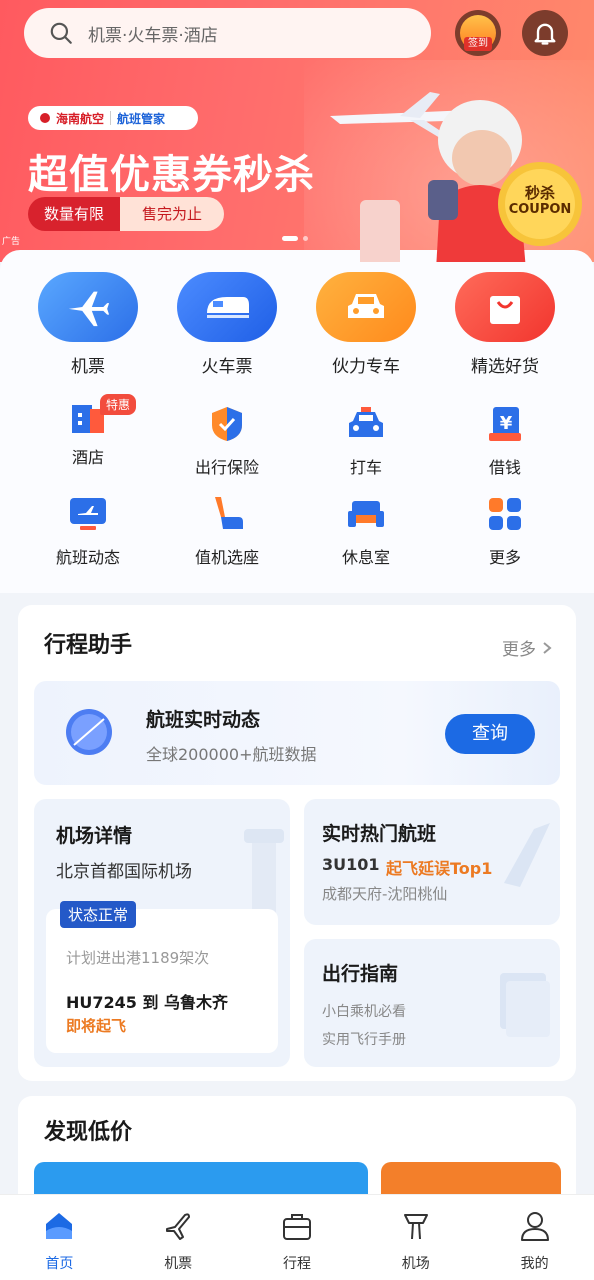 The width and height of the screenshot is (594, 1280). I want to click on airport-next-flight: HU7245 到 乌鲁木齐, so click(147, 1002).